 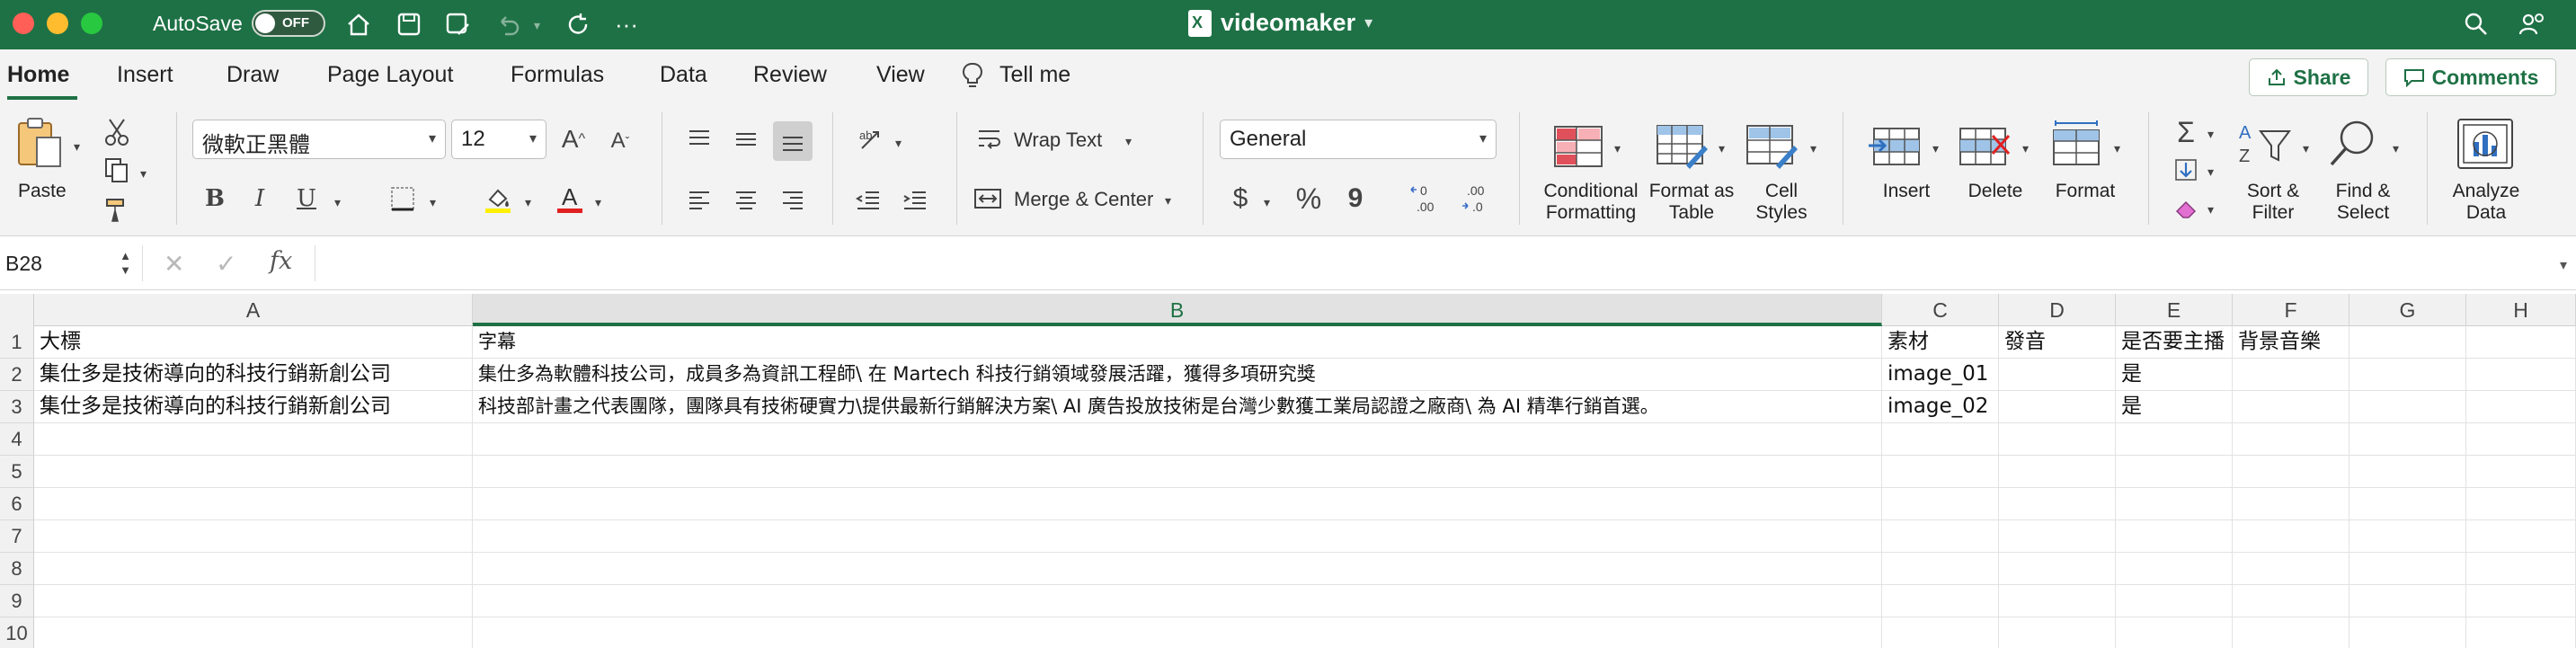 I want to click on cell-g2, so click(x=2407, y=375).